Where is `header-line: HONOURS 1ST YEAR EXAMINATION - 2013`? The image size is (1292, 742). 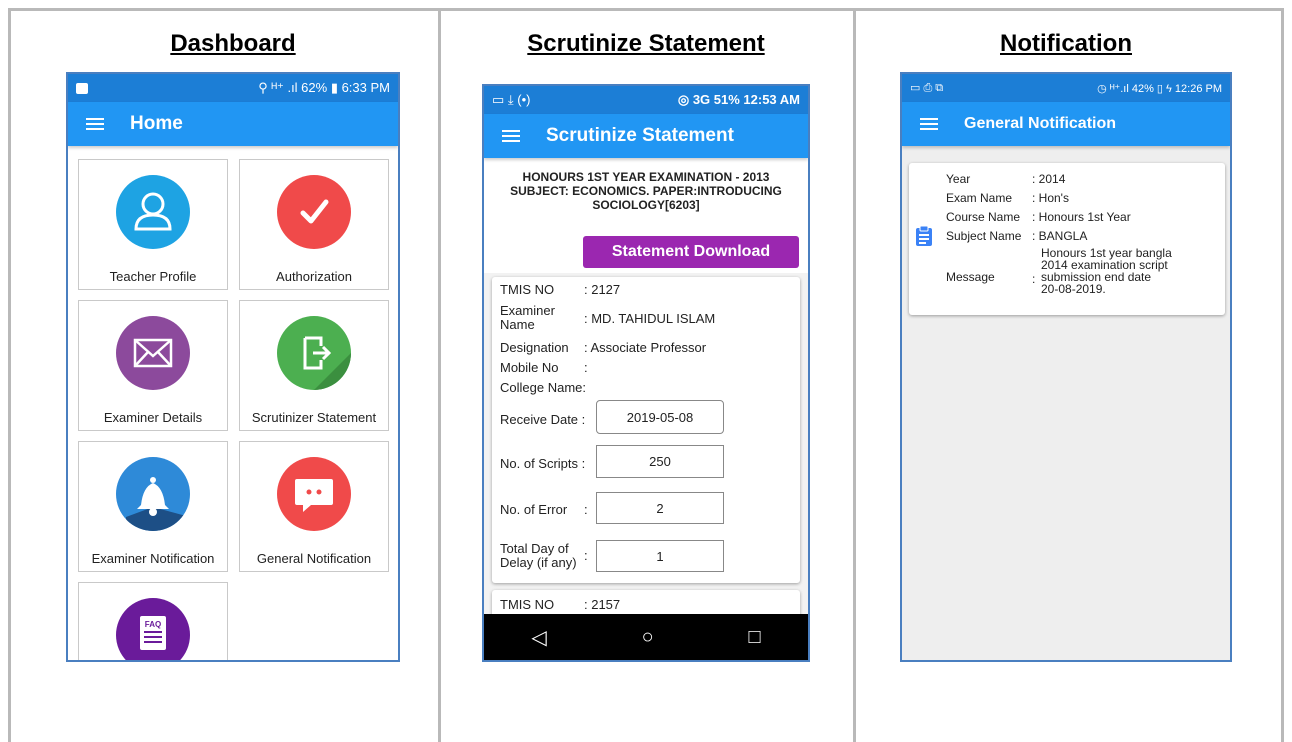
header-line: HONOURS 1ST YEAR EXAMINATION - 2013 is located at coordinates (646, 177).